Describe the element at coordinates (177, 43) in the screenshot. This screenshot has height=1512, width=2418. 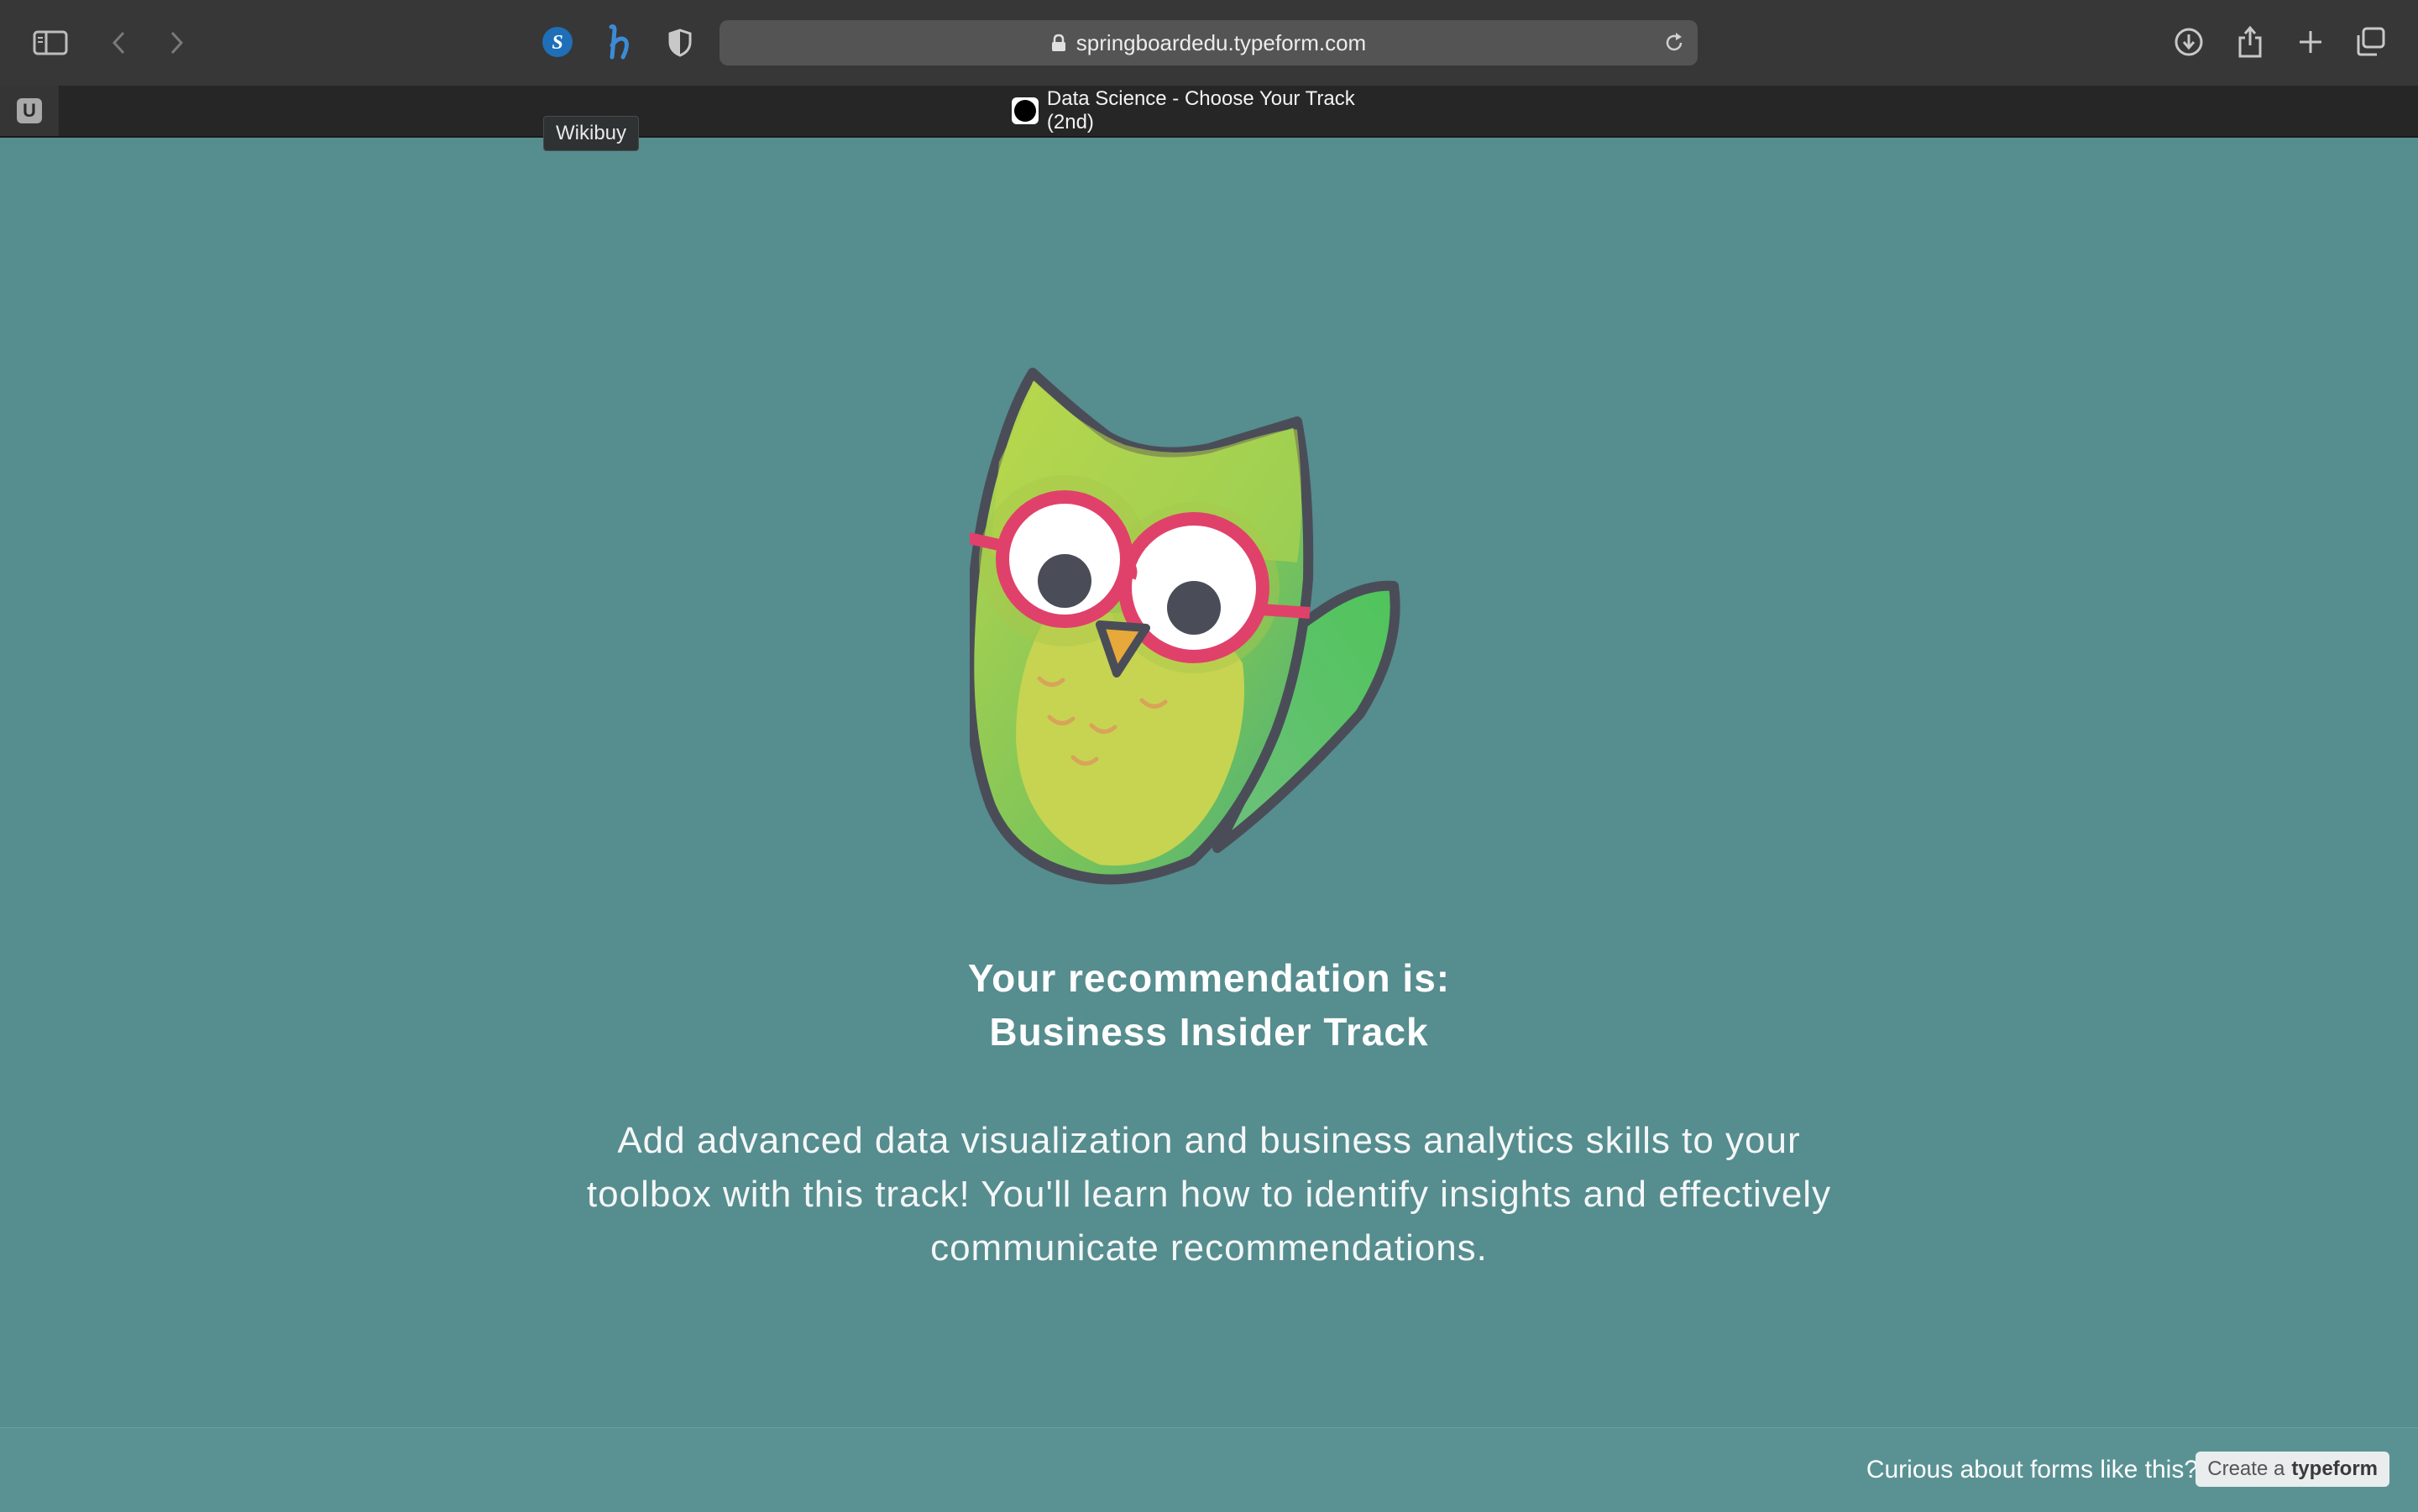
I see `forward-arrow-icon` at that location.